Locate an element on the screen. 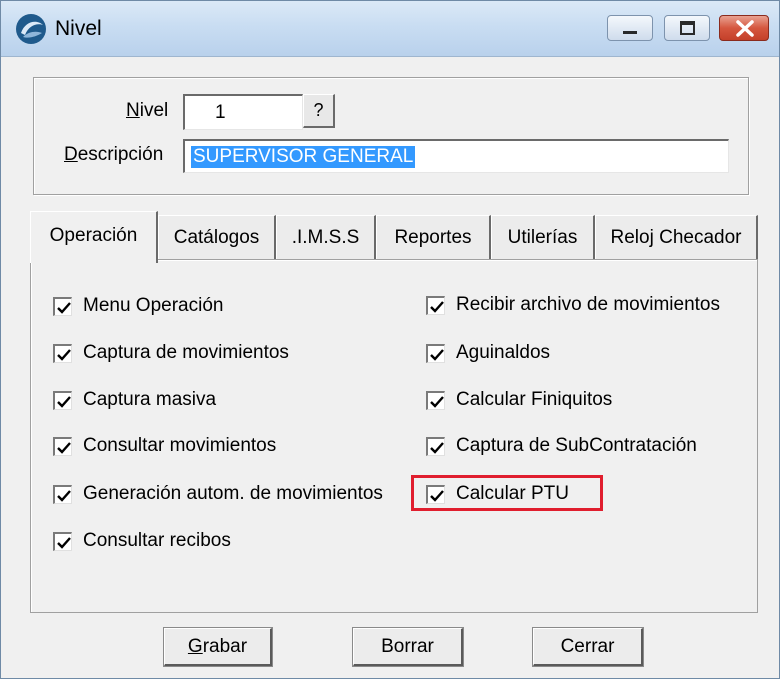  highlight-box is located at coordinates (507, 493).